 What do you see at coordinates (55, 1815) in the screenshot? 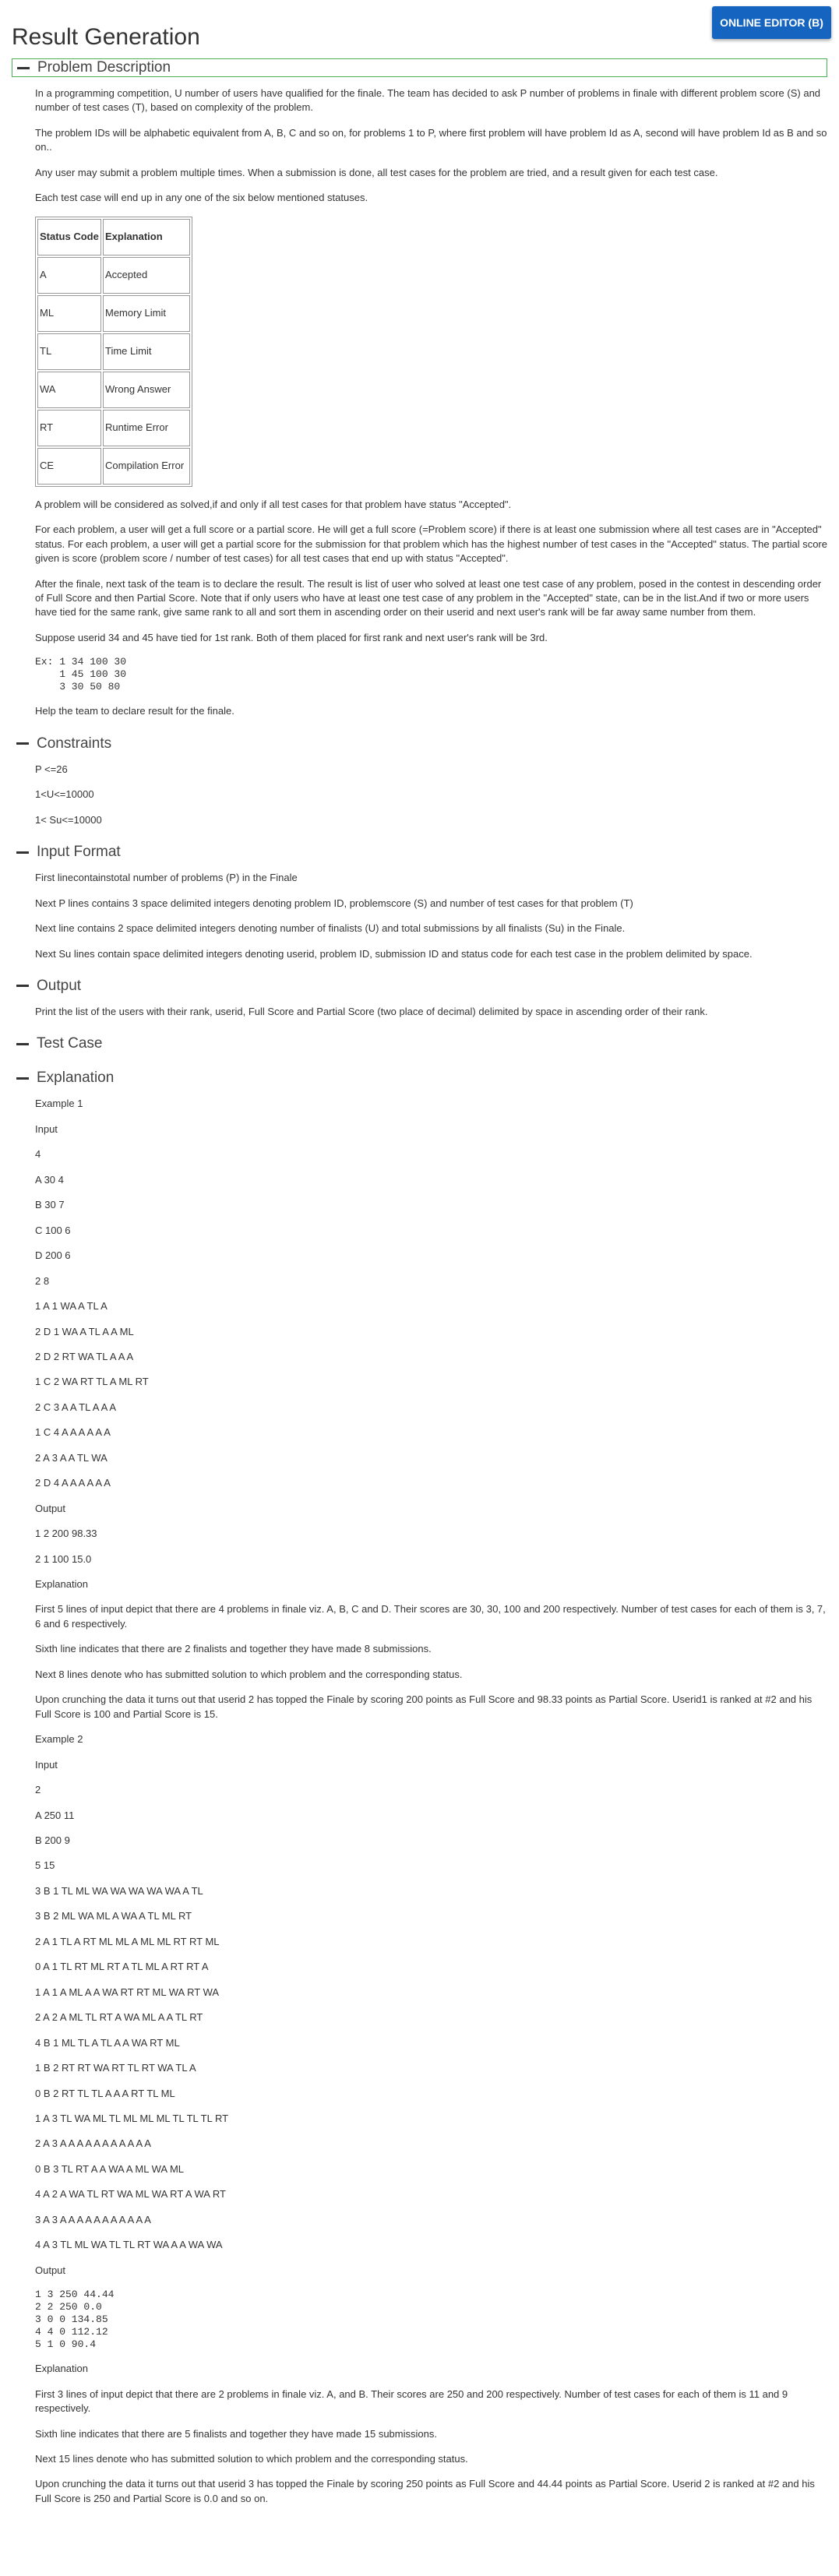
I see `input-line: A 250 11` at bounding box center [55, 1815].